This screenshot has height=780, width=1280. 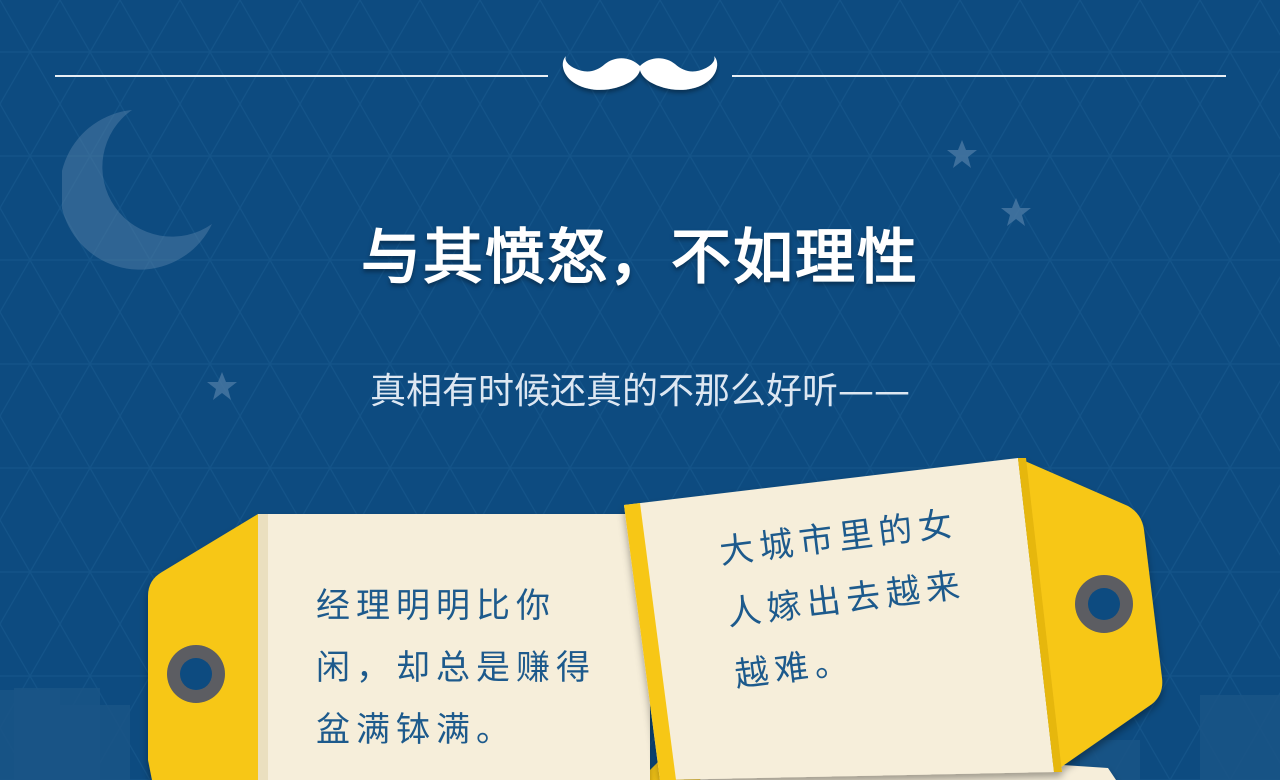 I want to click on tag-left-line: 经理明明比你, so click(x=436, y=606).